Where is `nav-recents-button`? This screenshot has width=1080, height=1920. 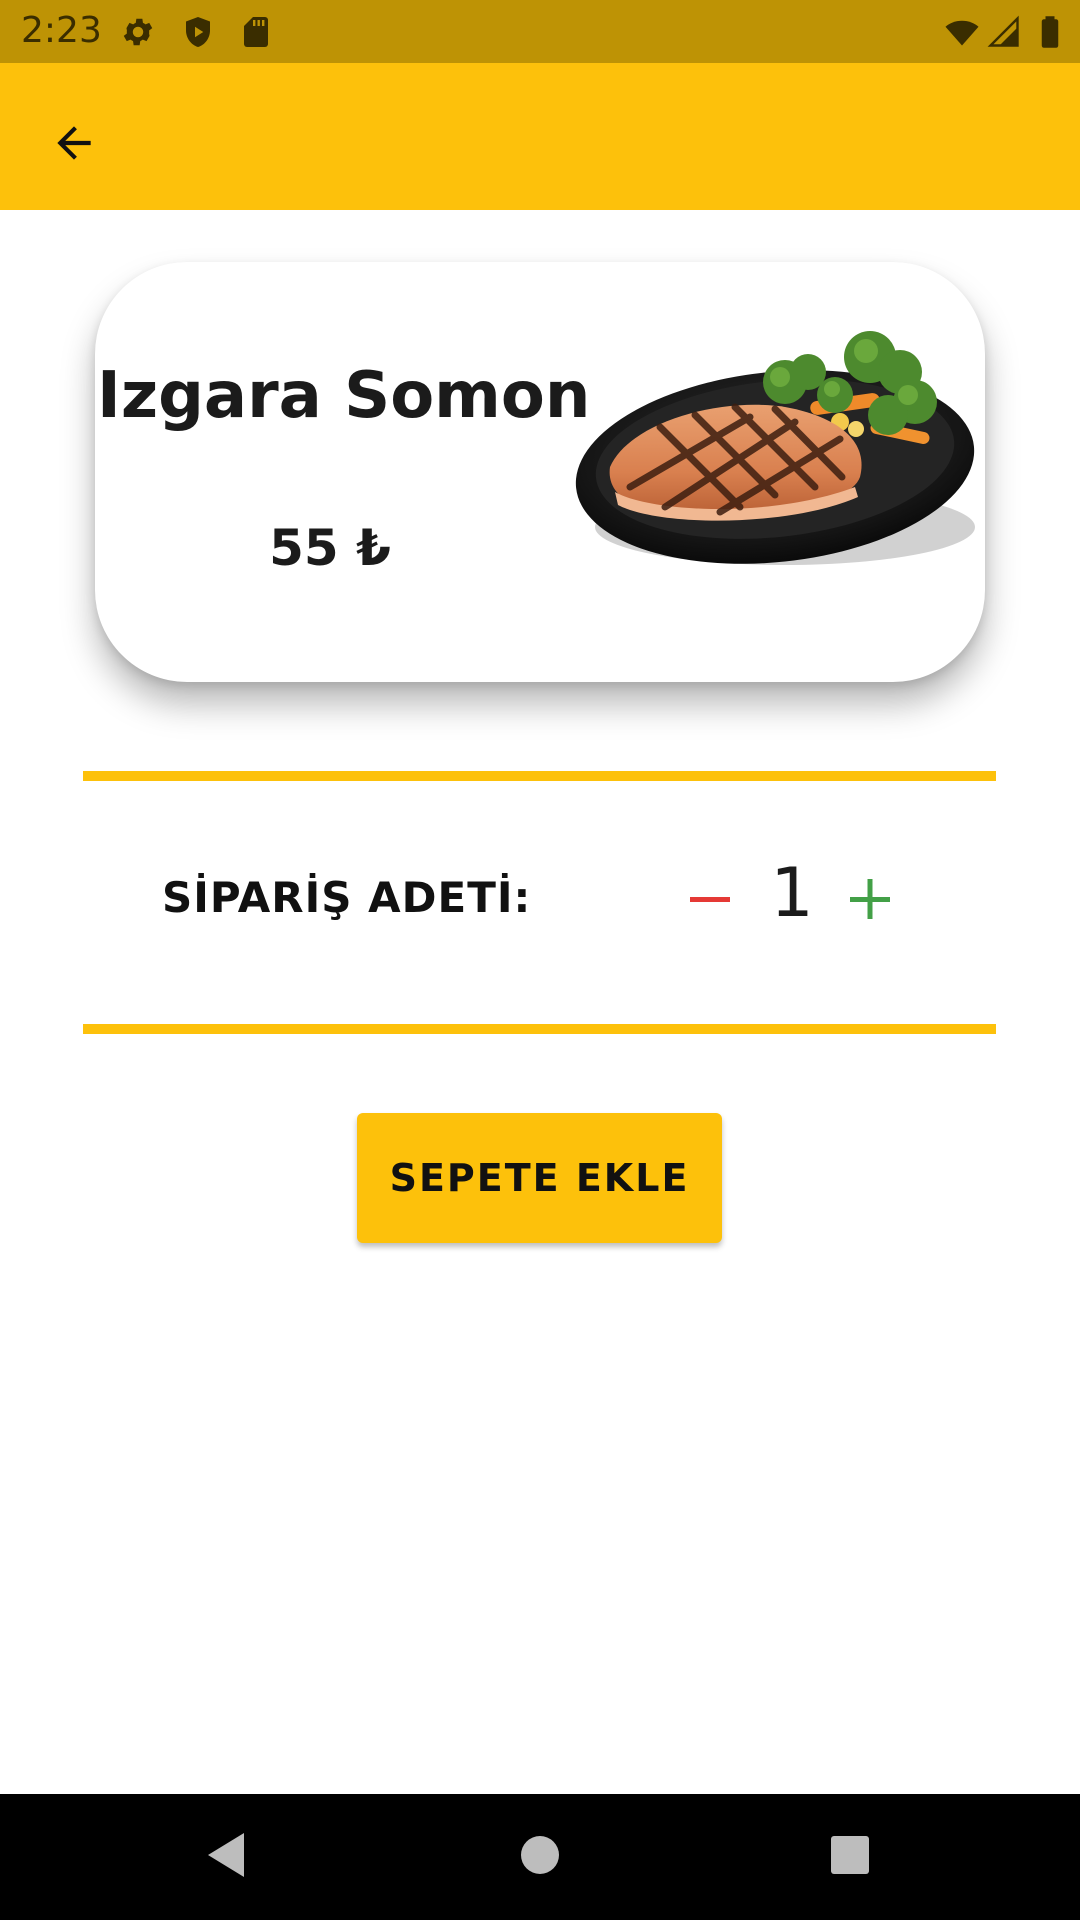
nav-recents-button is located at coordinates (850, 1857).